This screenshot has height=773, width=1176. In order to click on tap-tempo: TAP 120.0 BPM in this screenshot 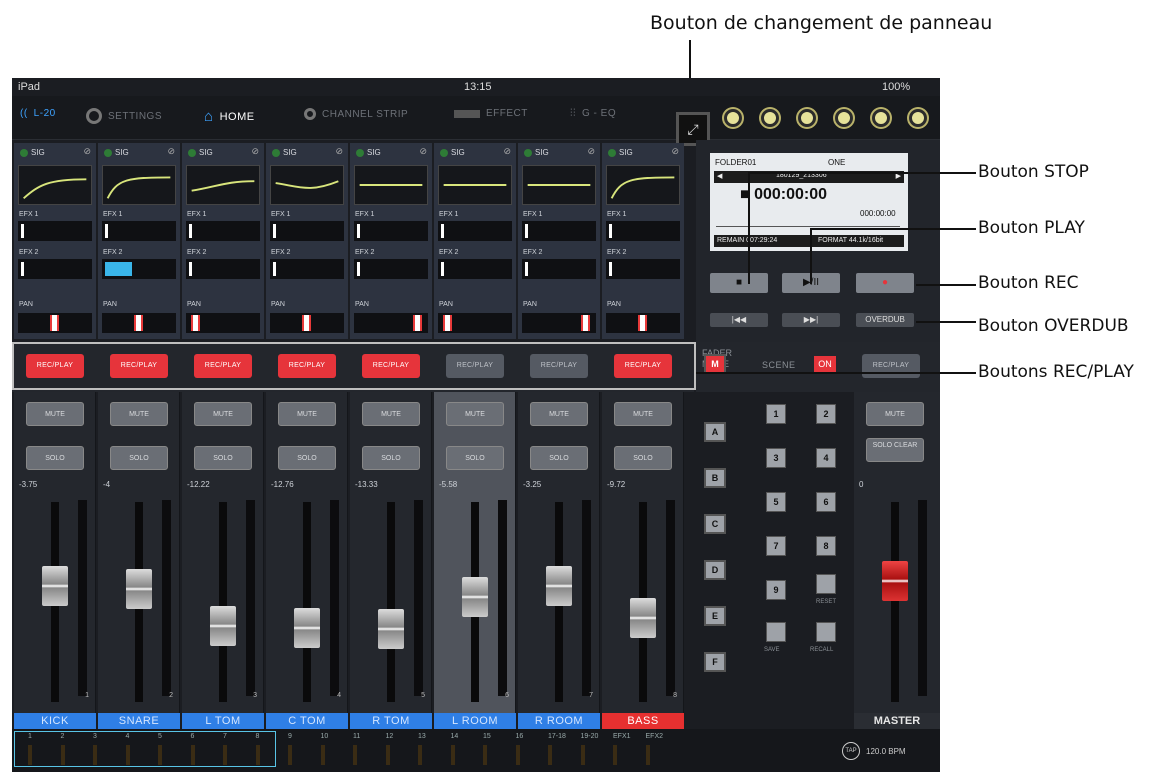, I will do `click(874, 751)`.